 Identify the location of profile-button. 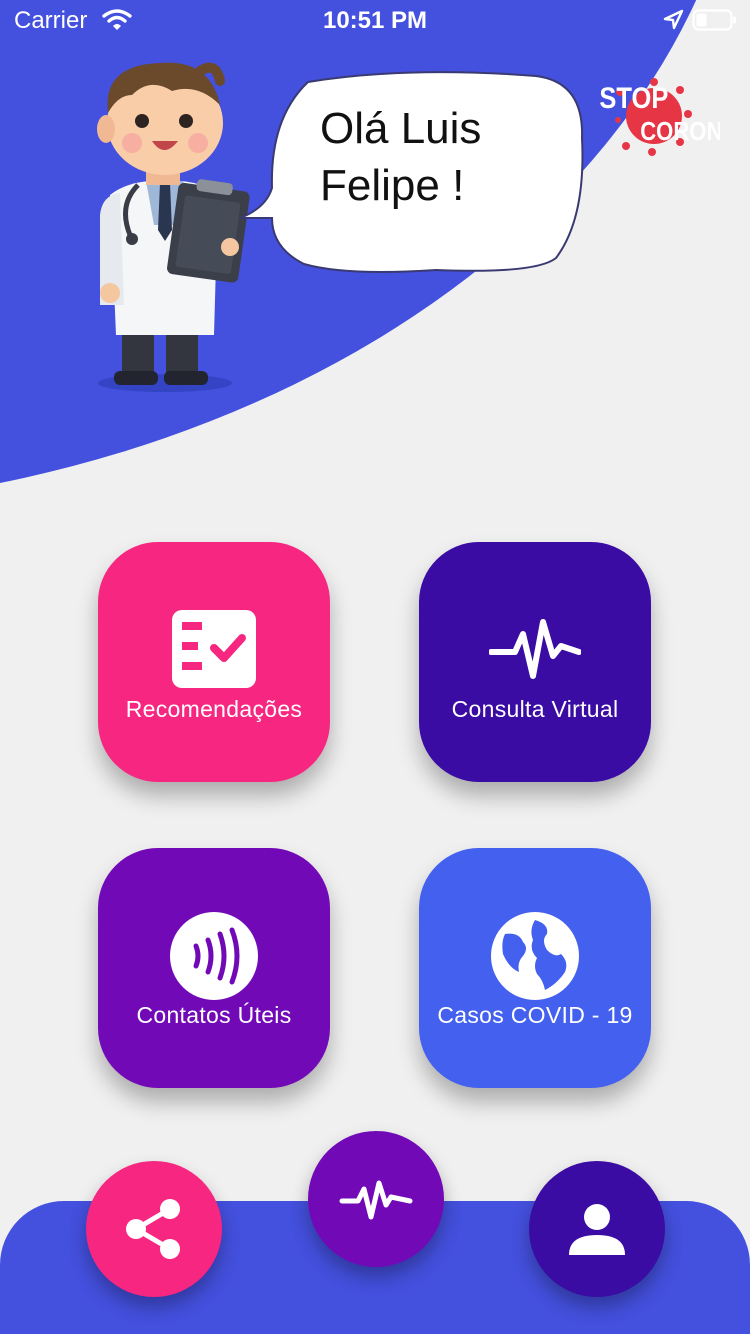
(597, 1229).